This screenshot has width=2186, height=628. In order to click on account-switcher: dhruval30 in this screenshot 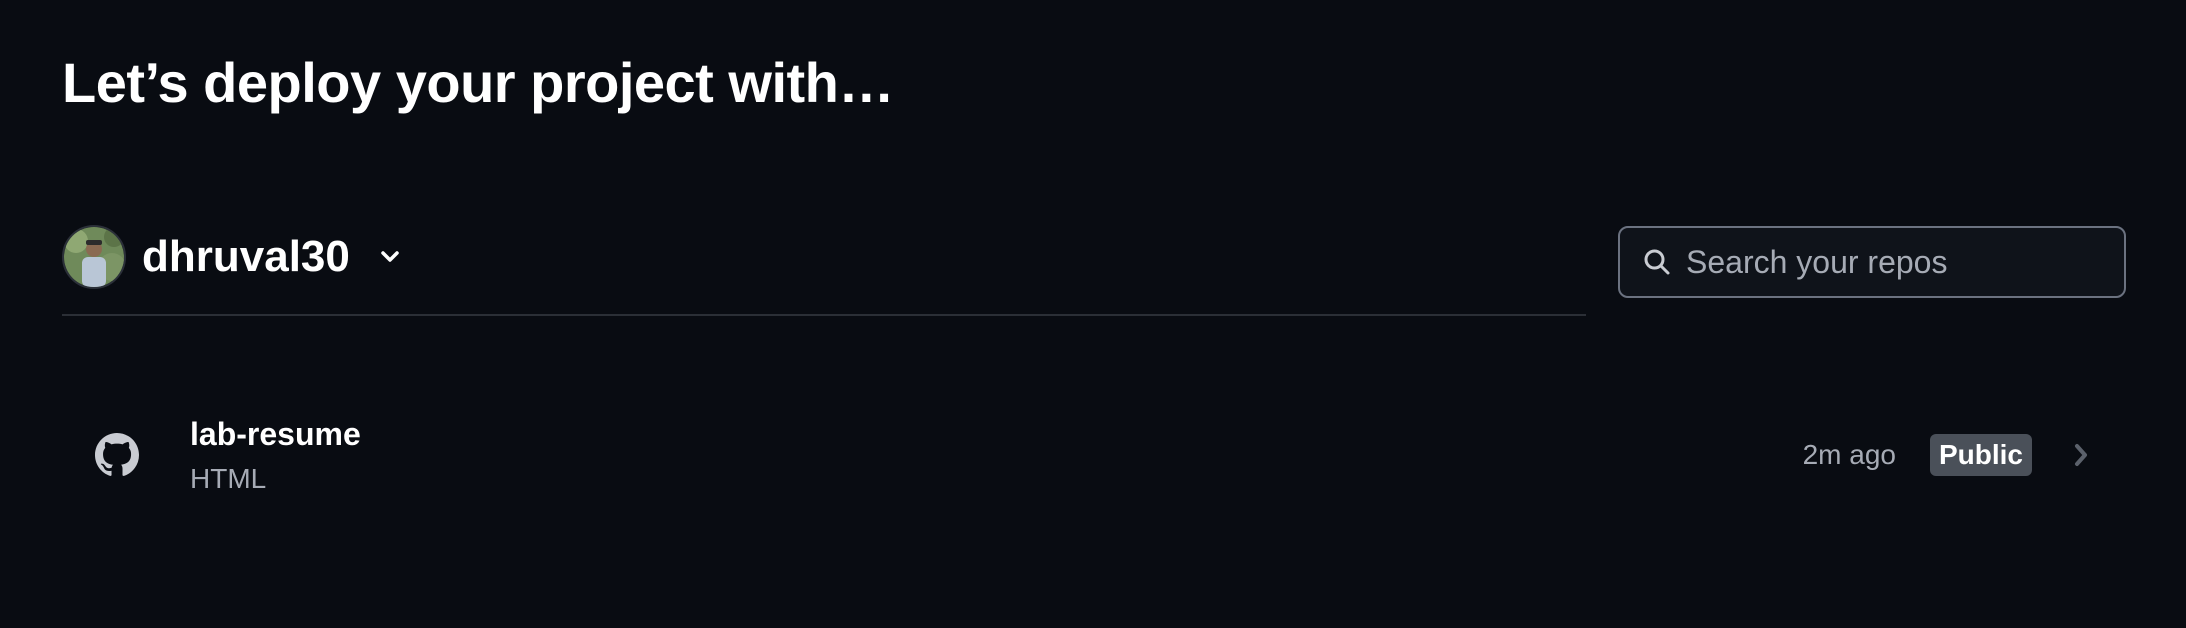, I will do `click(231, 257)`.